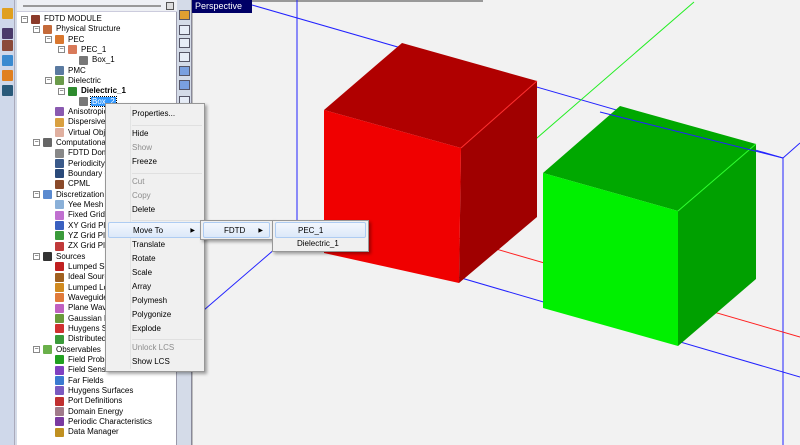 The image size is (800, 445). I want to click on tree-header, so click(97, 6).